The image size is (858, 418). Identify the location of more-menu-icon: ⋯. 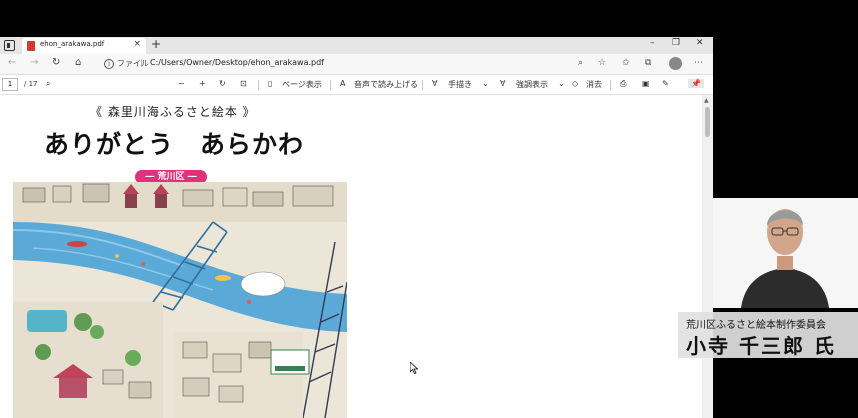
(698, 63).